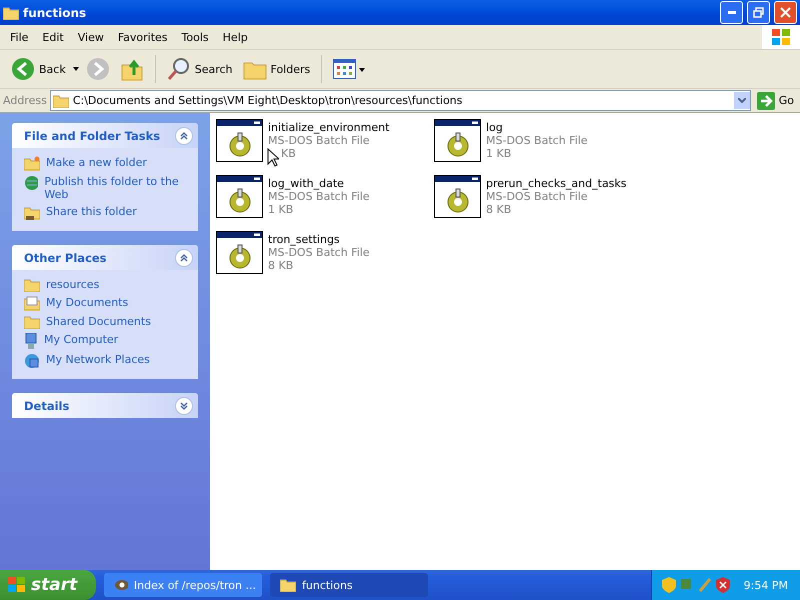 This screenshot has height=600, width=800. I want to click on file-name: tron_settings, so click(319, 239).